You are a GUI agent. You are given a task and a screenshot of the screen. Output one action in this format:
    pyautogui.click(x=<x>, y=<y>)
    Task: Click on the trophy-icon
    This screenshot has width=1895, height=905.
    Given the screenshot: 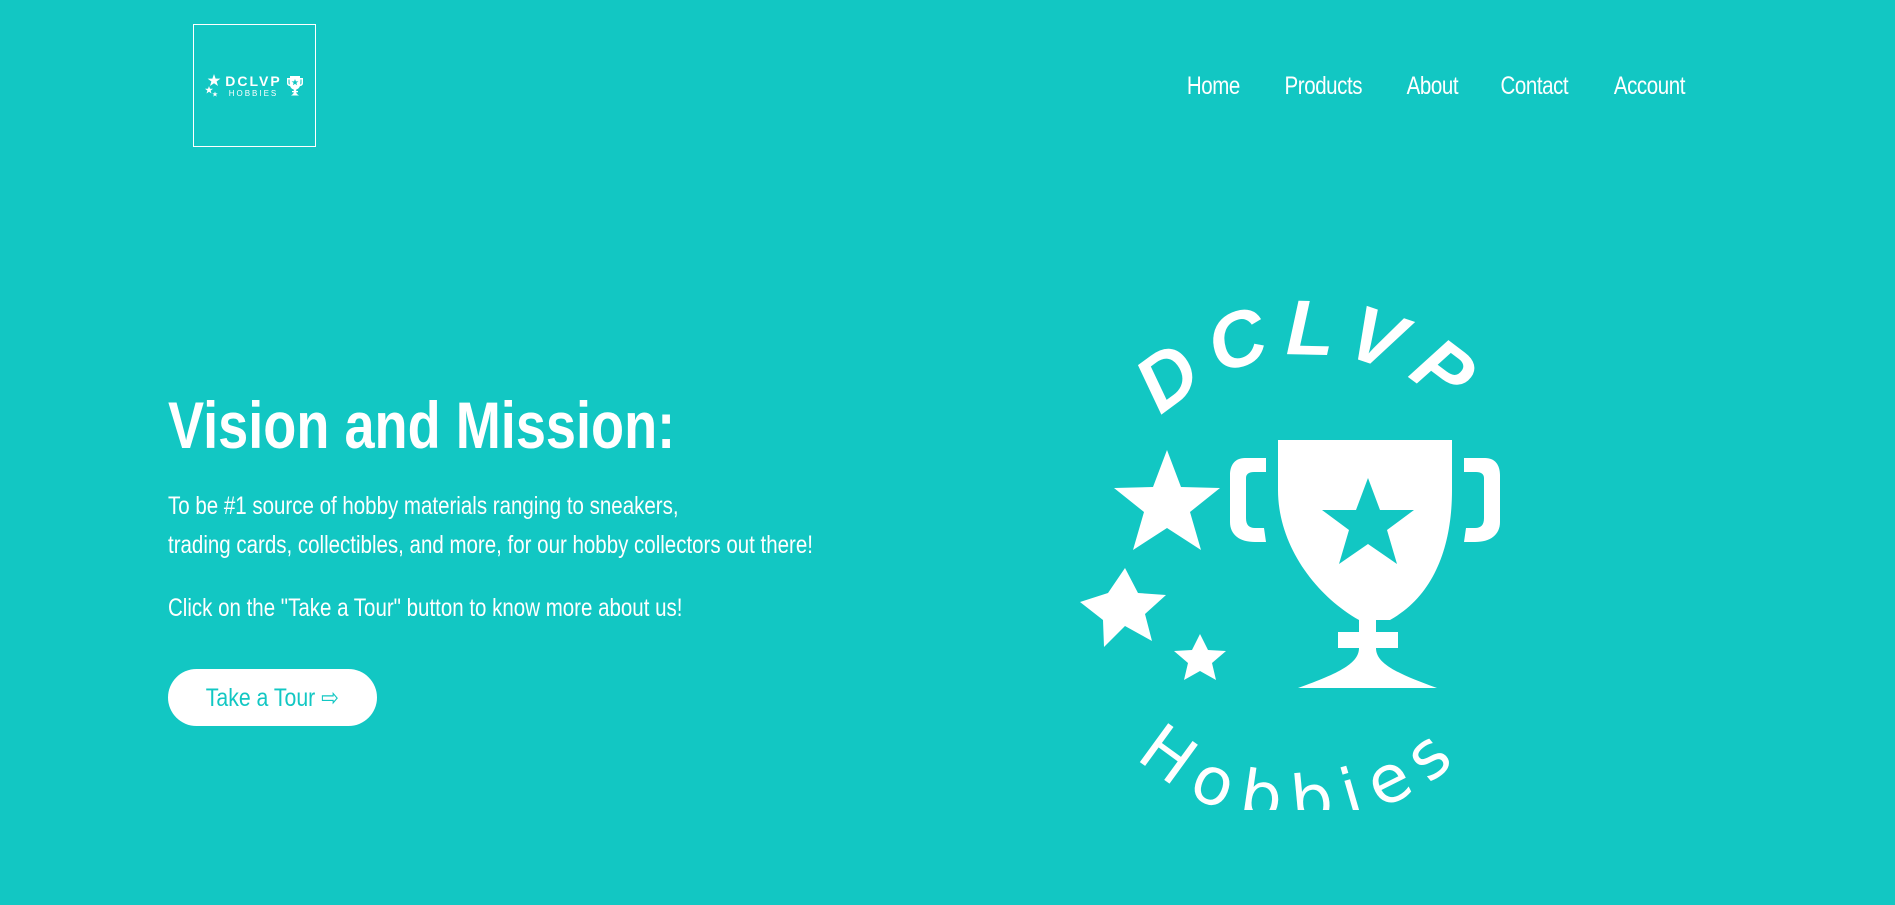 What is the action you would take?
    pyautogui.click(x=294, y=85)
    